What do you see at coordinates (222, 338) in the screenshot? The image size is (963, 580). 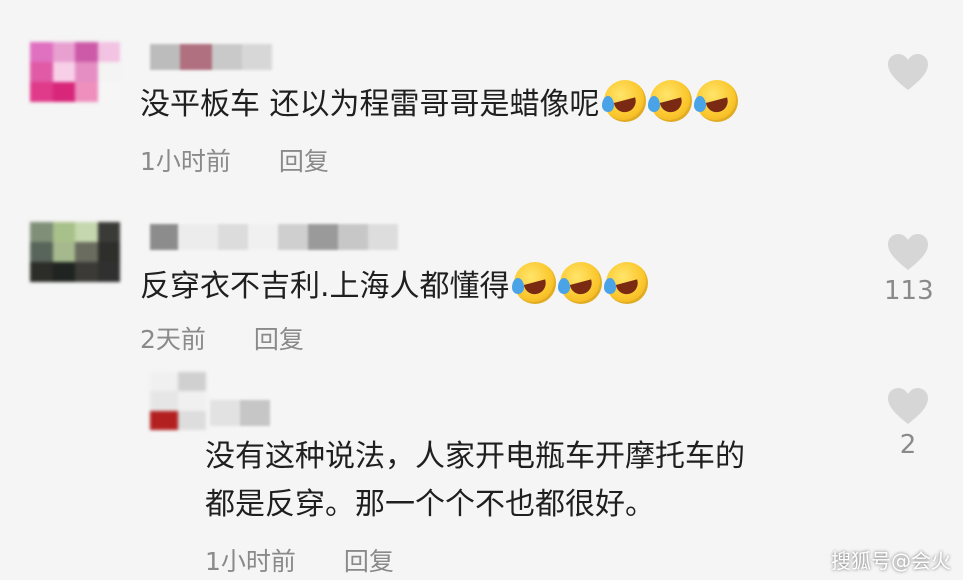 I see `comment-meta: 2天前 回复` at bounding box center [222, 338].